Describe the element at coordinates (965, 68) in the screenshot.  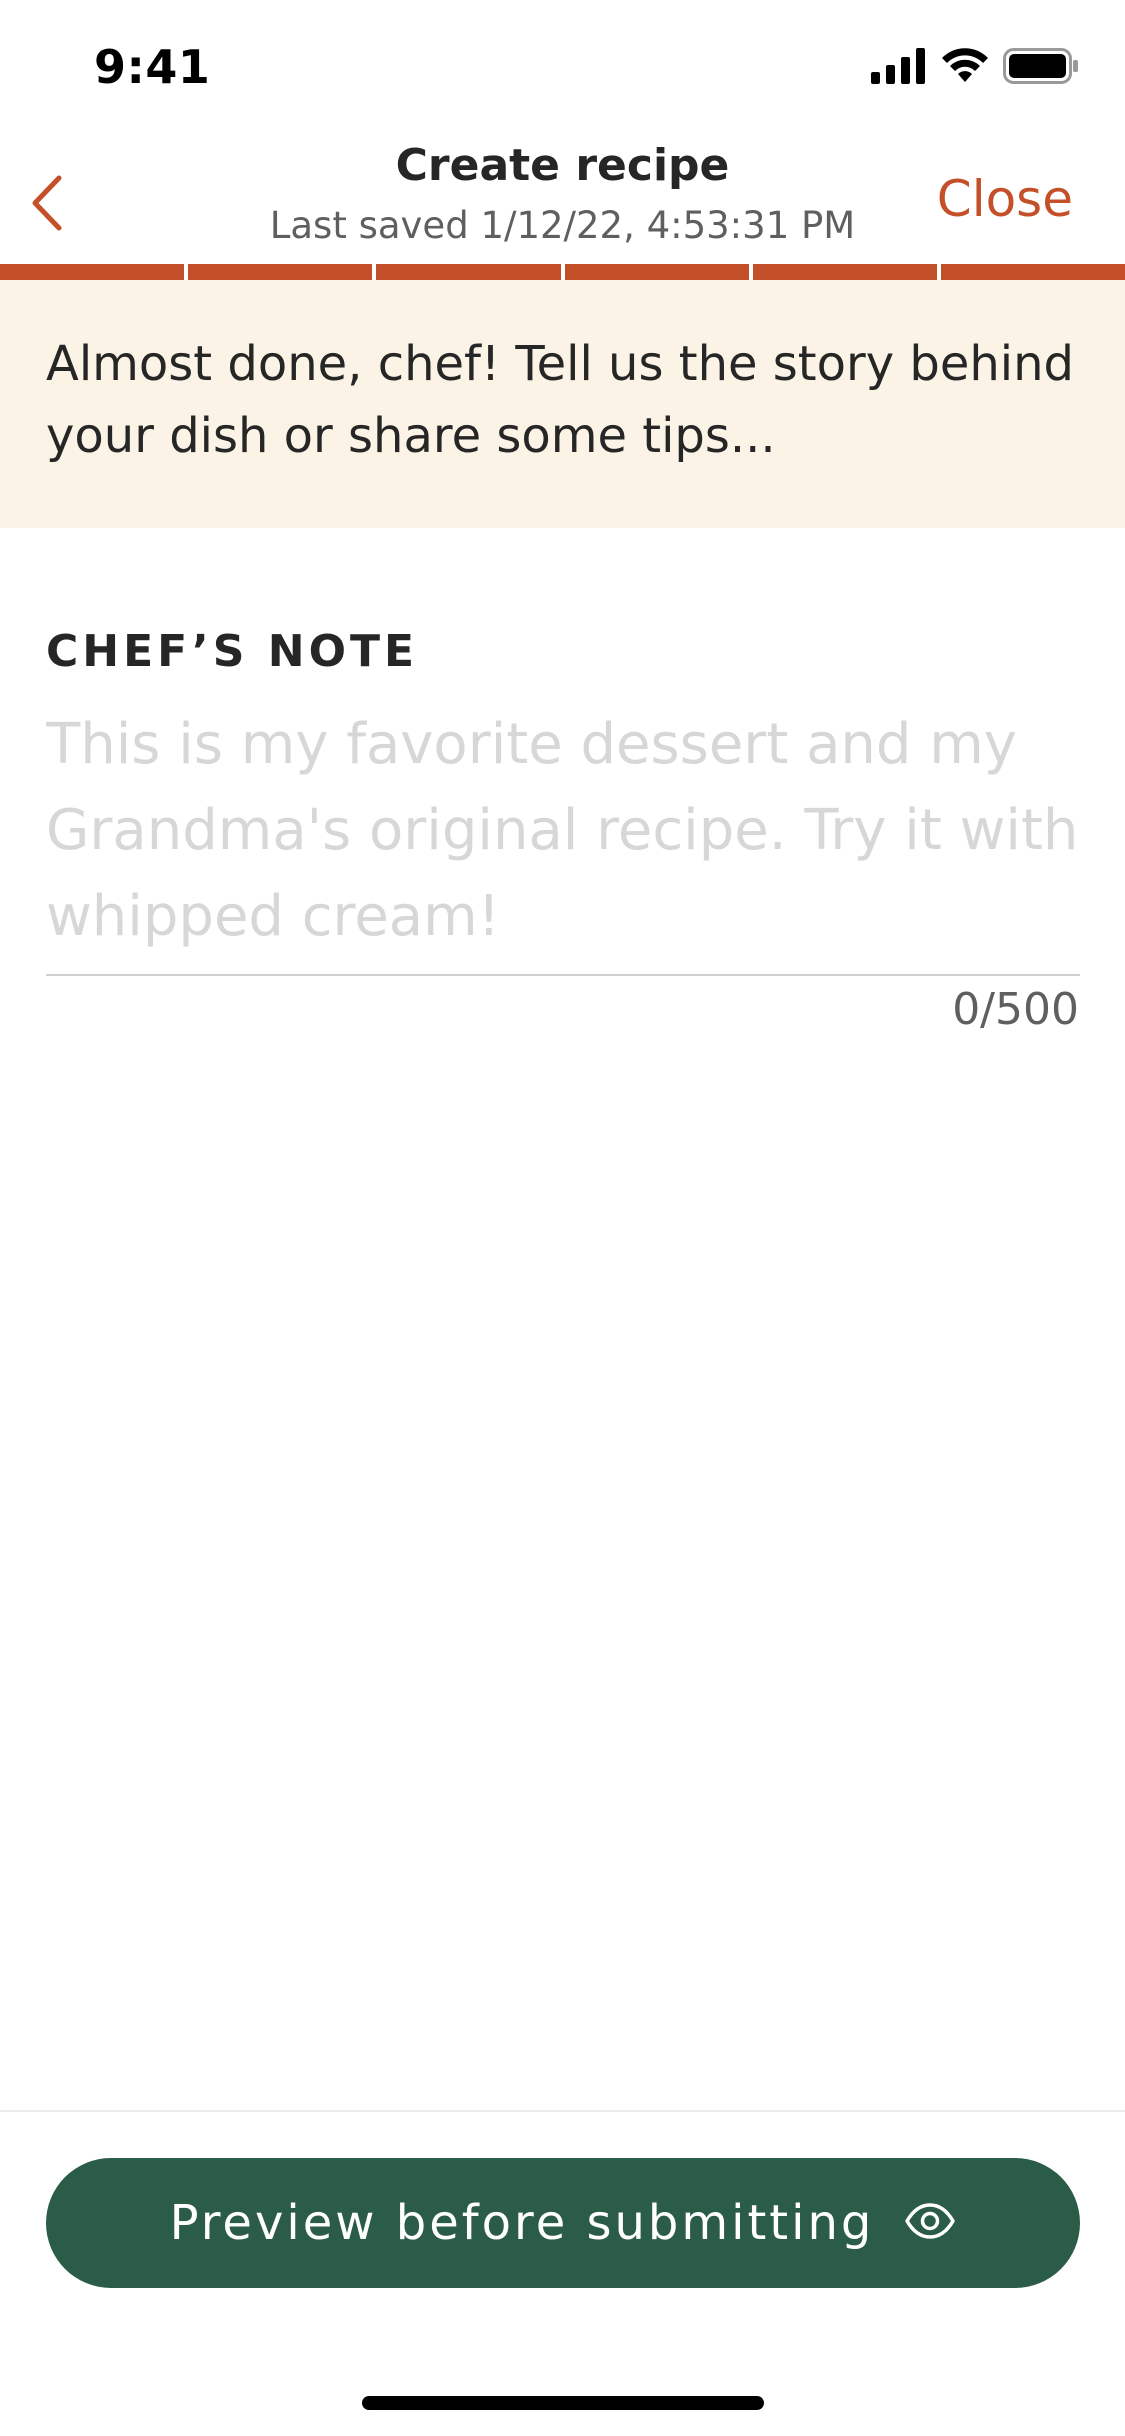
I see `wifi-icon` at that location.